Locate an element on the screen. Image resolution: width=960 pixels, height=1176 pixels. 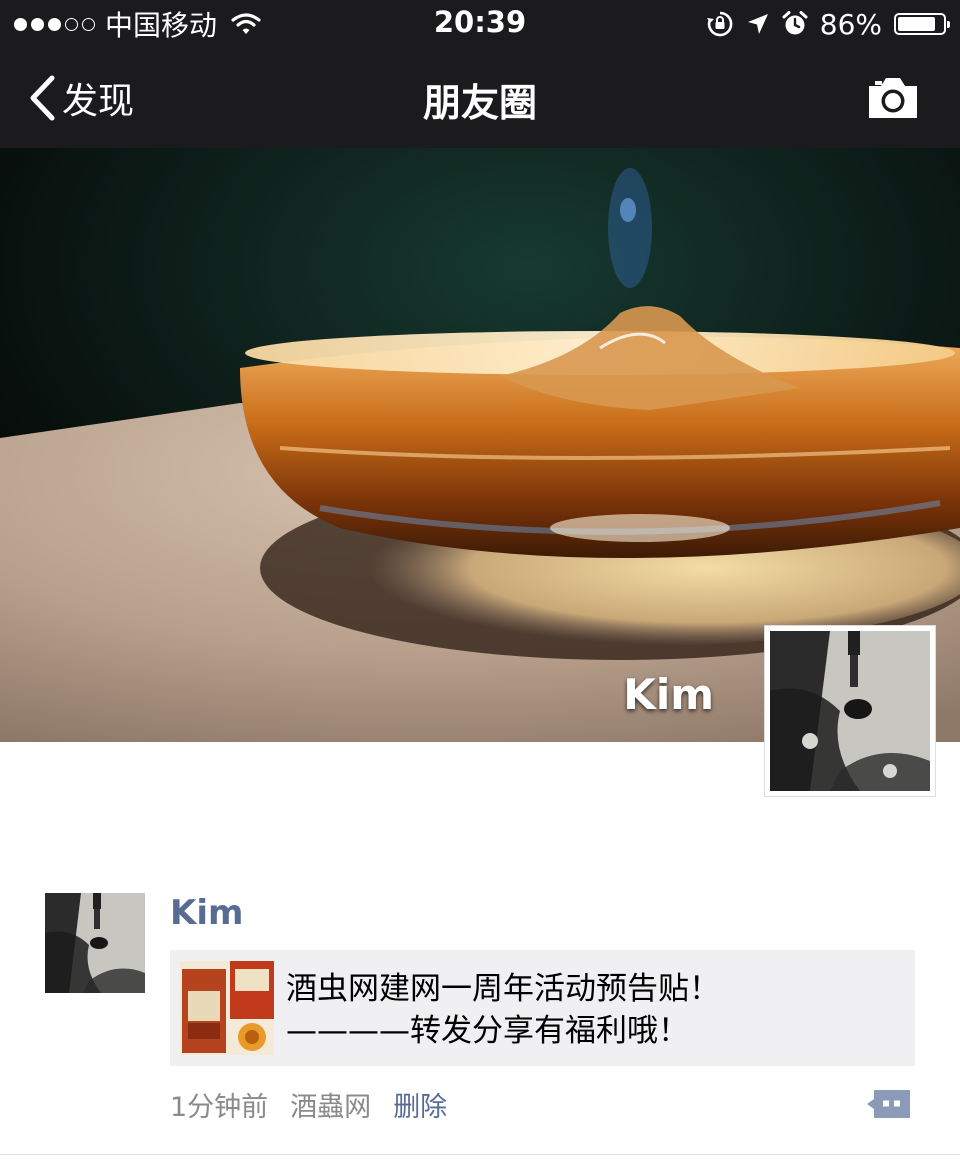
post-meta: 1分钟前 酒蟲网 删除 is located at coordinates (308, 1104).